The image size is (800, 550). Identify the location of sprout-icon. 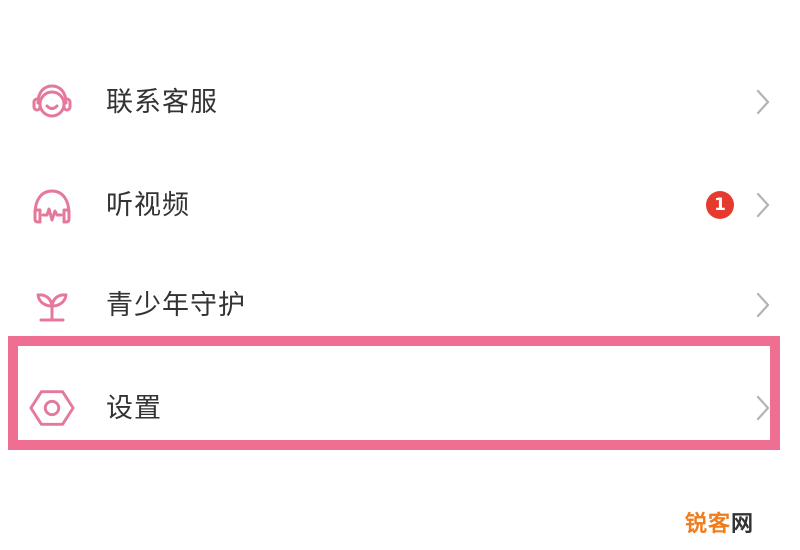
(52, 305).